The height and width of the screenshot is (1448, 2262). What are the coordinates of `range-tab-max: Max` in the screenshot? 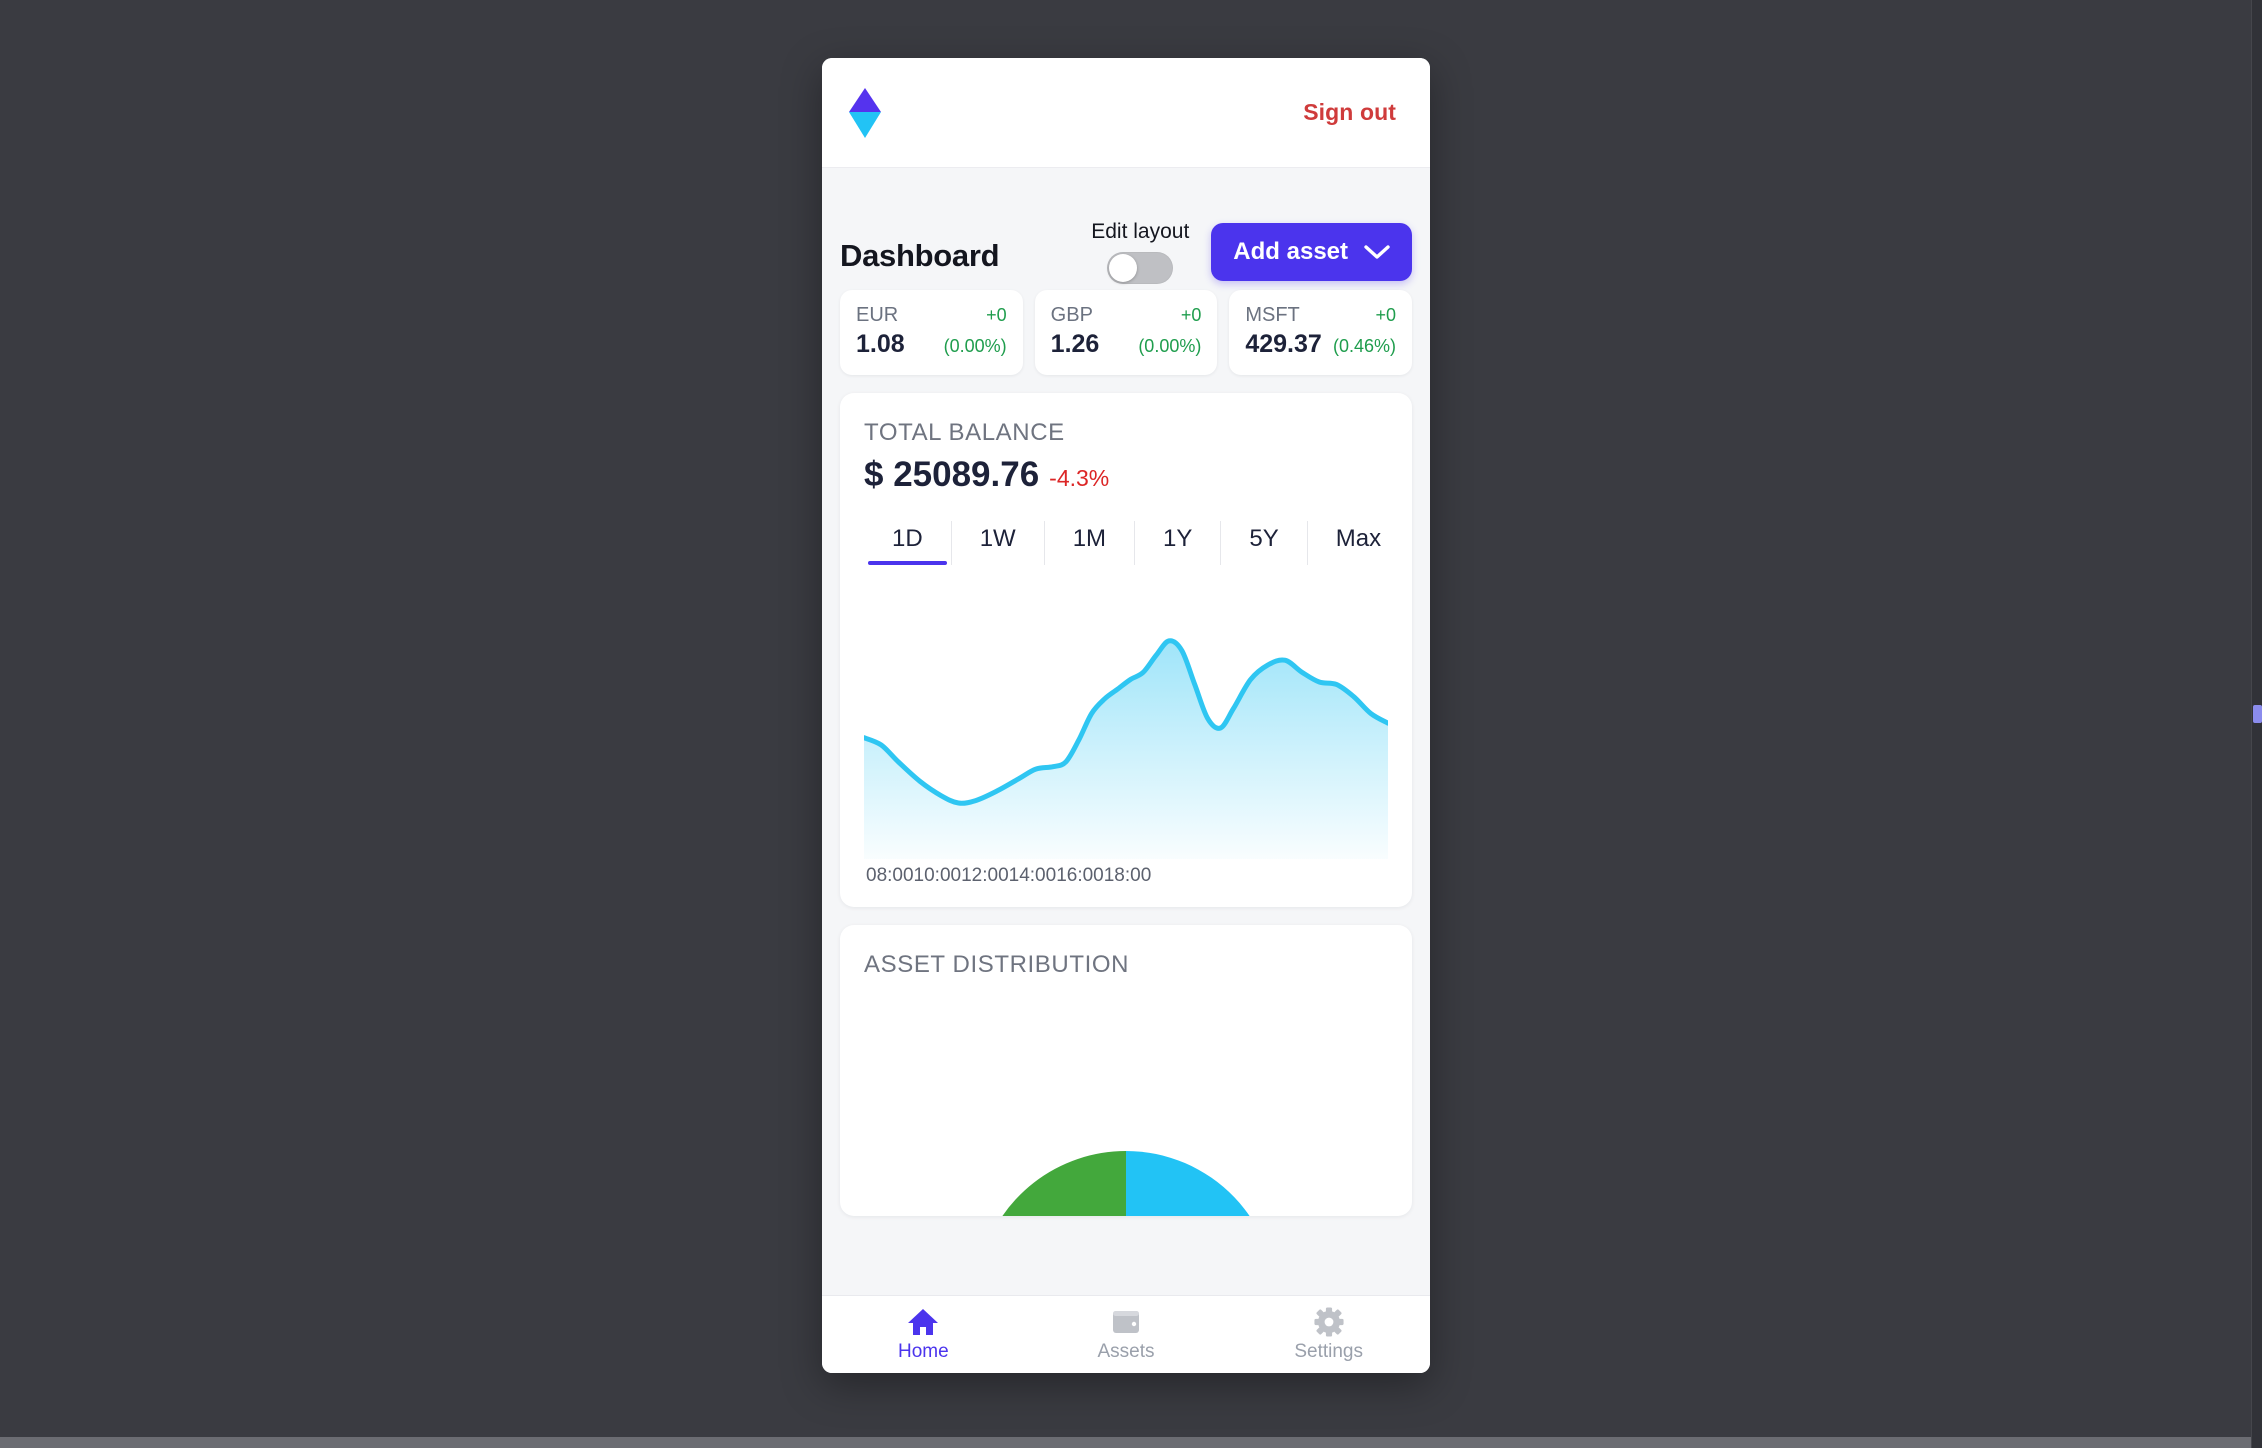 It's located at (1358, 543).